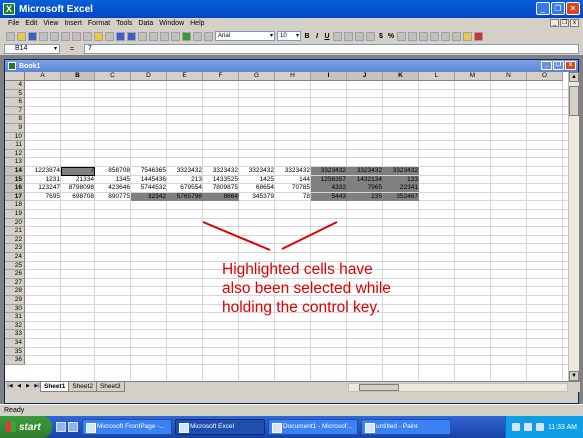 Image resolution: width=583 pixels, height=438 pixels. Describe the element at coordinates (10, 36) in the screenshot. I see `new-icon` at that location.